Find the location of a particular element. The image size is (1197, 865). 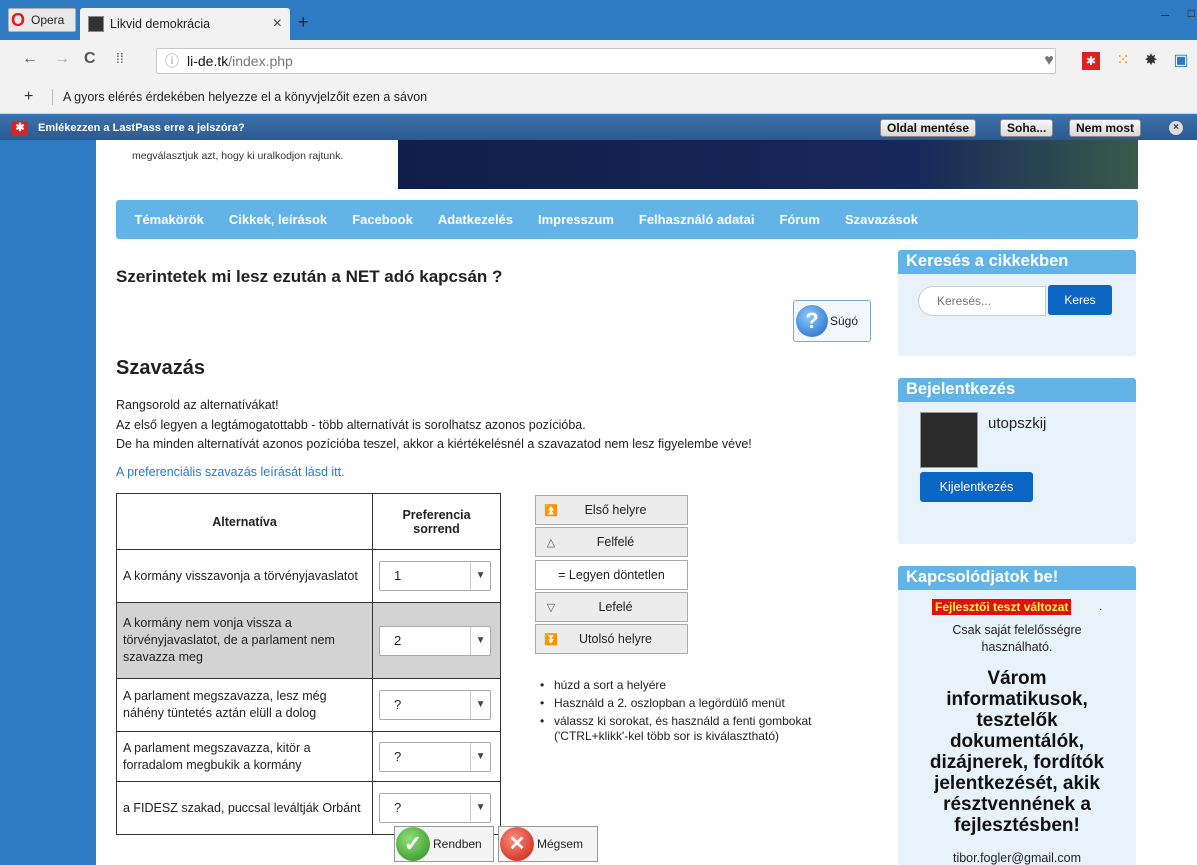

avatar is located at coordinates (949, 440).